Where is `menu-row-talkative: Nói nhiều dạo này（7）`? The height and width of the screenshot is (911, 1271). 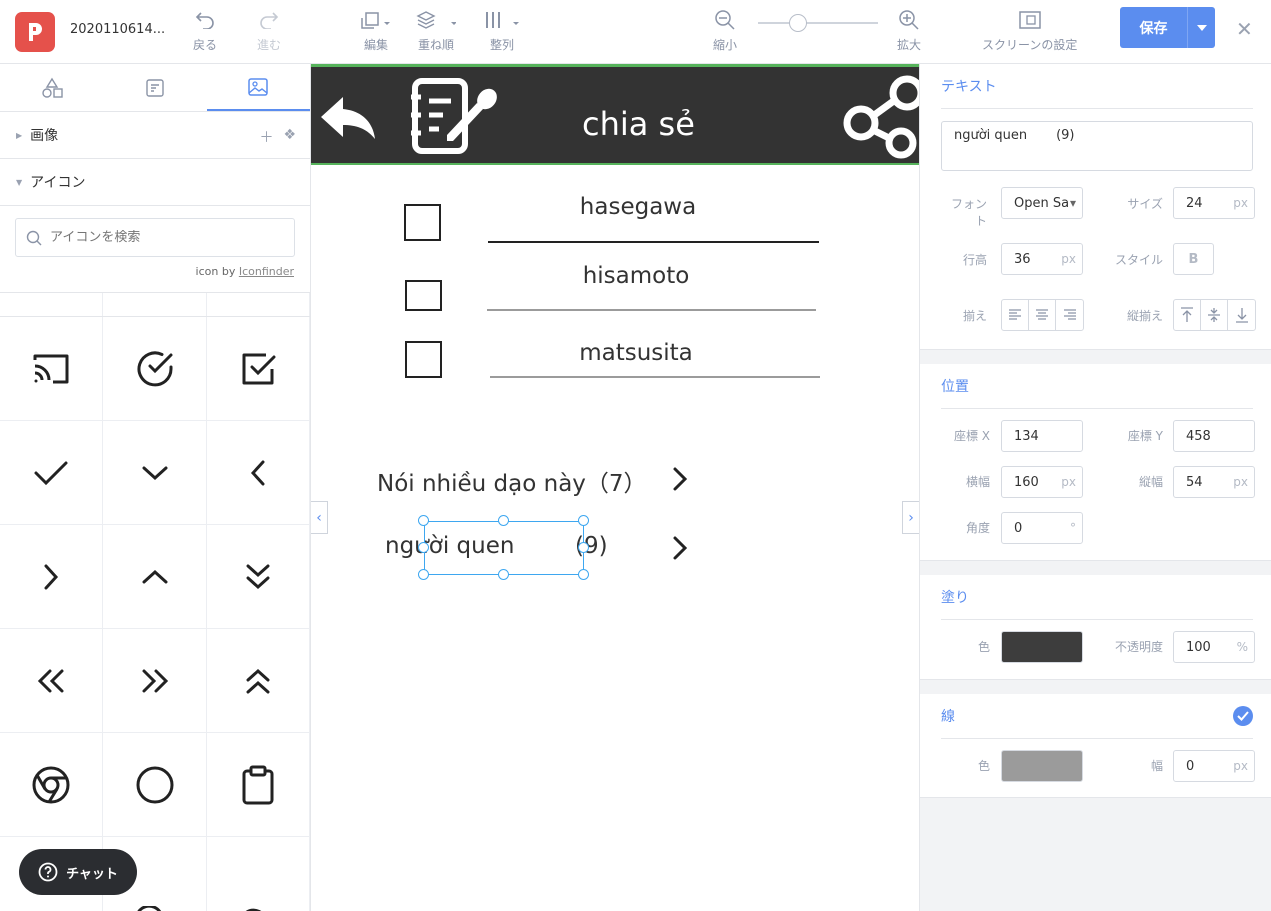
menu-row-talkative: Nói nhiều dạo này（7） is located at coordinates (512, 481).